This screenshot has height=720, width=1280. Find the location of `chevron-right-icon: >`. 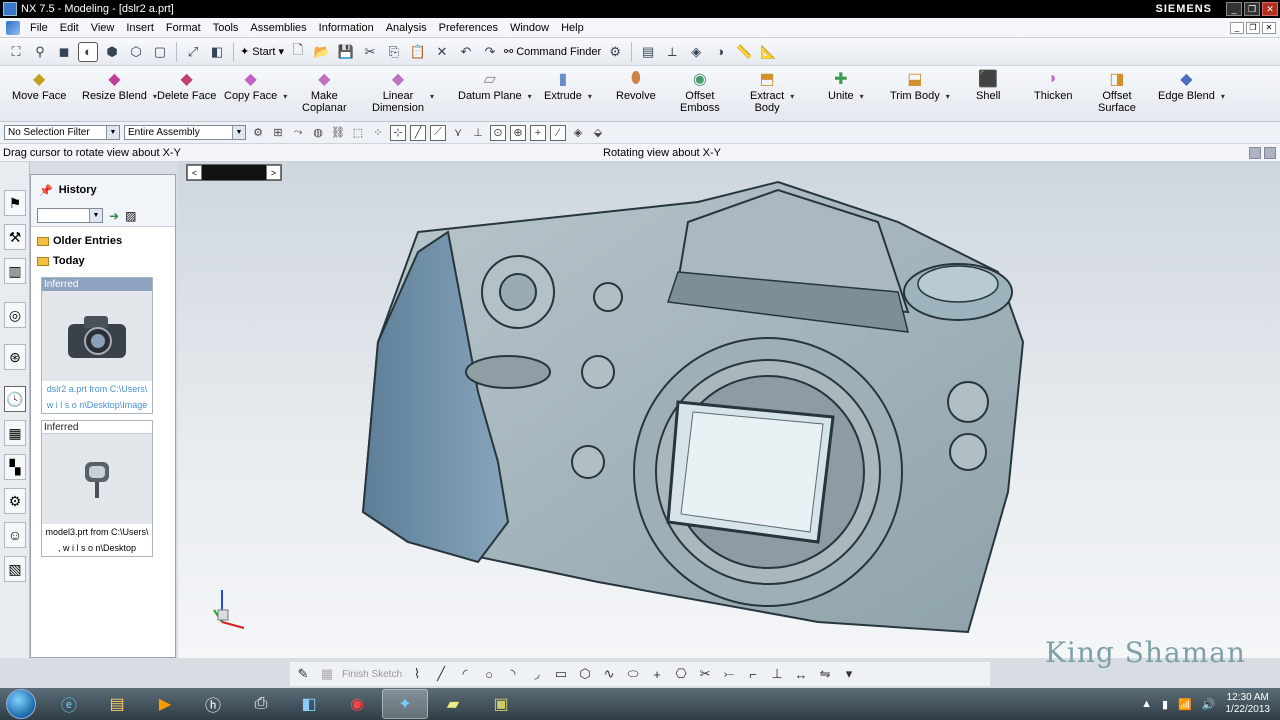

chevron-right-icon: > is located at coordinates (273, 172).